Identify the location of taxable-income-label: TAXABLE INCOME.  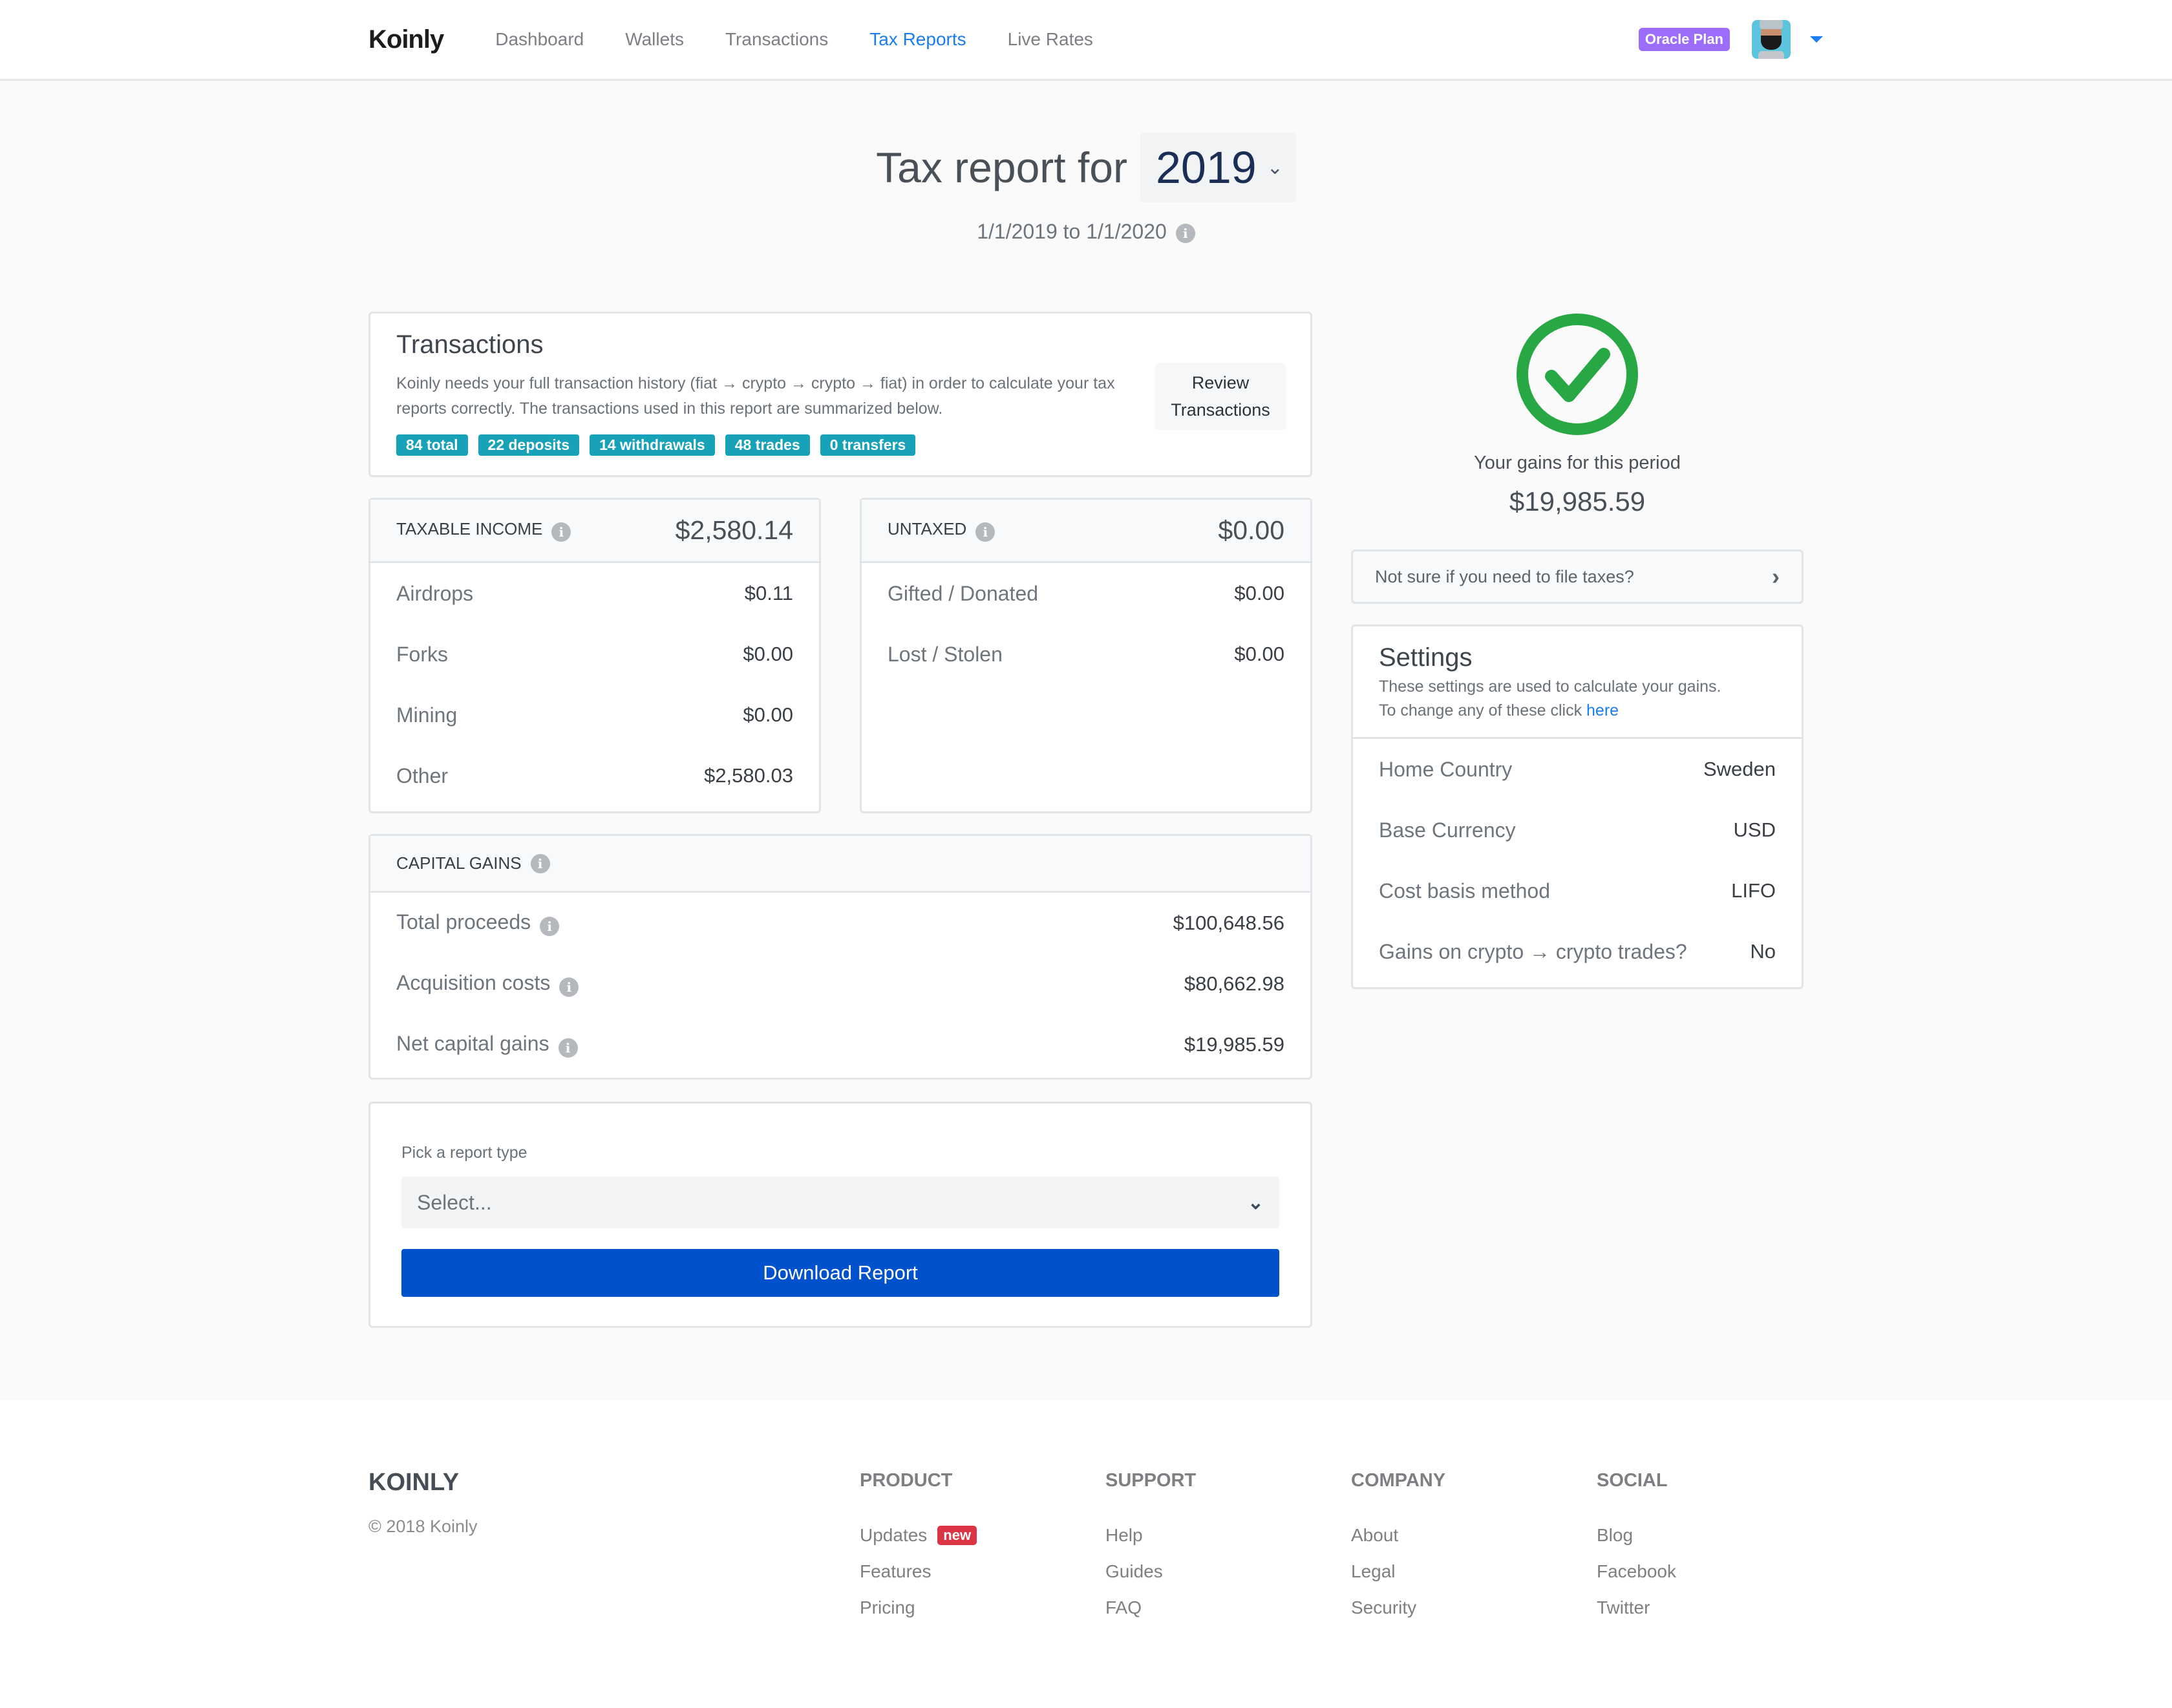
(469, 529).